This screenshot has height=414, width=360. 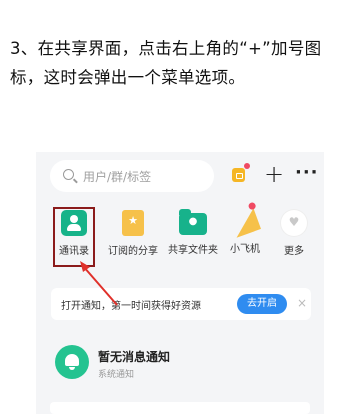 I want to click on instruction-text: 3、在共享界面，点击右上角的“+”加号图标，这时会弹出一个菜单选项。, so click(x=166, y=63).